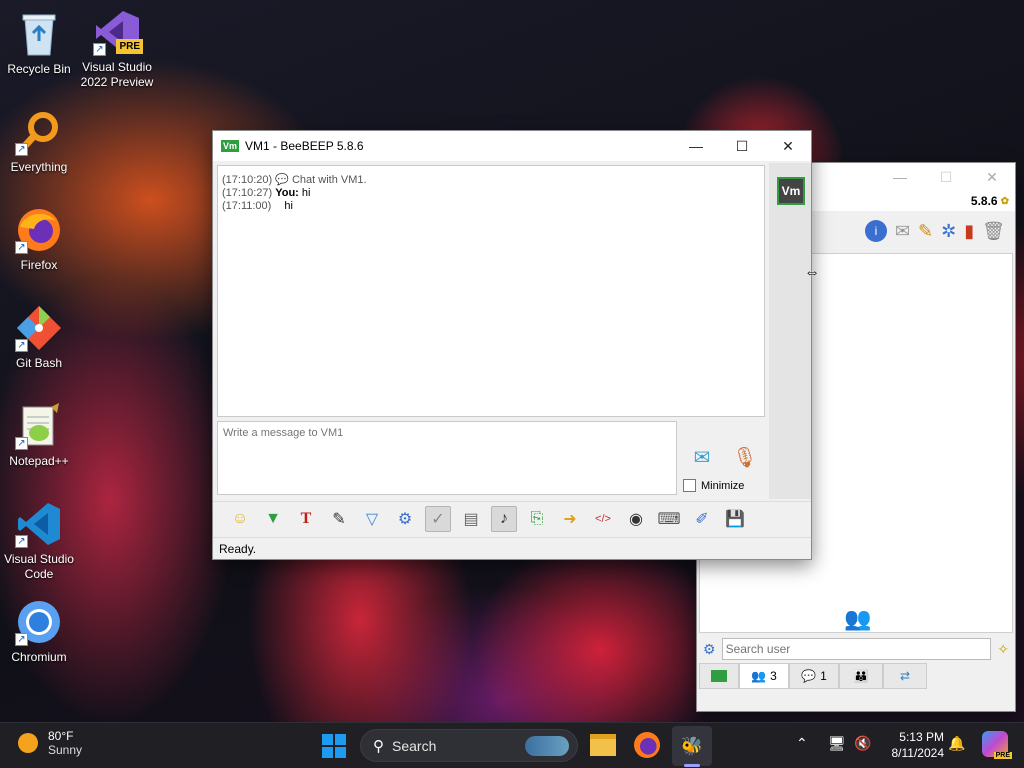  I want to click on minimize-checkbox, so click(689, 485).